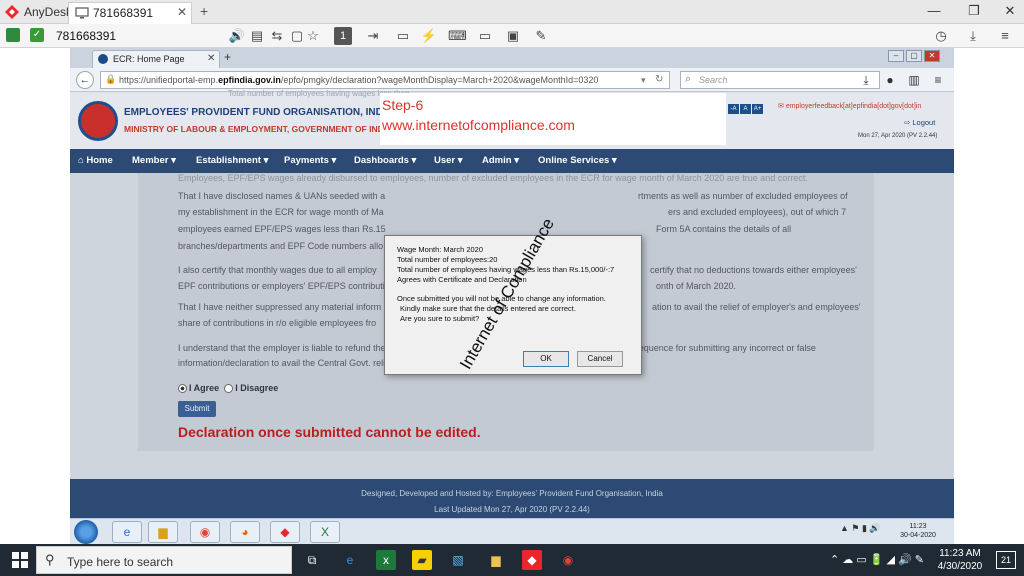 Image resolution: width=1024 pixels, height=576 pixels. What do you see at coordinates (941, 36) in the screenshot?
I see `history-icon: ◷` at bounding box center [941, 36].